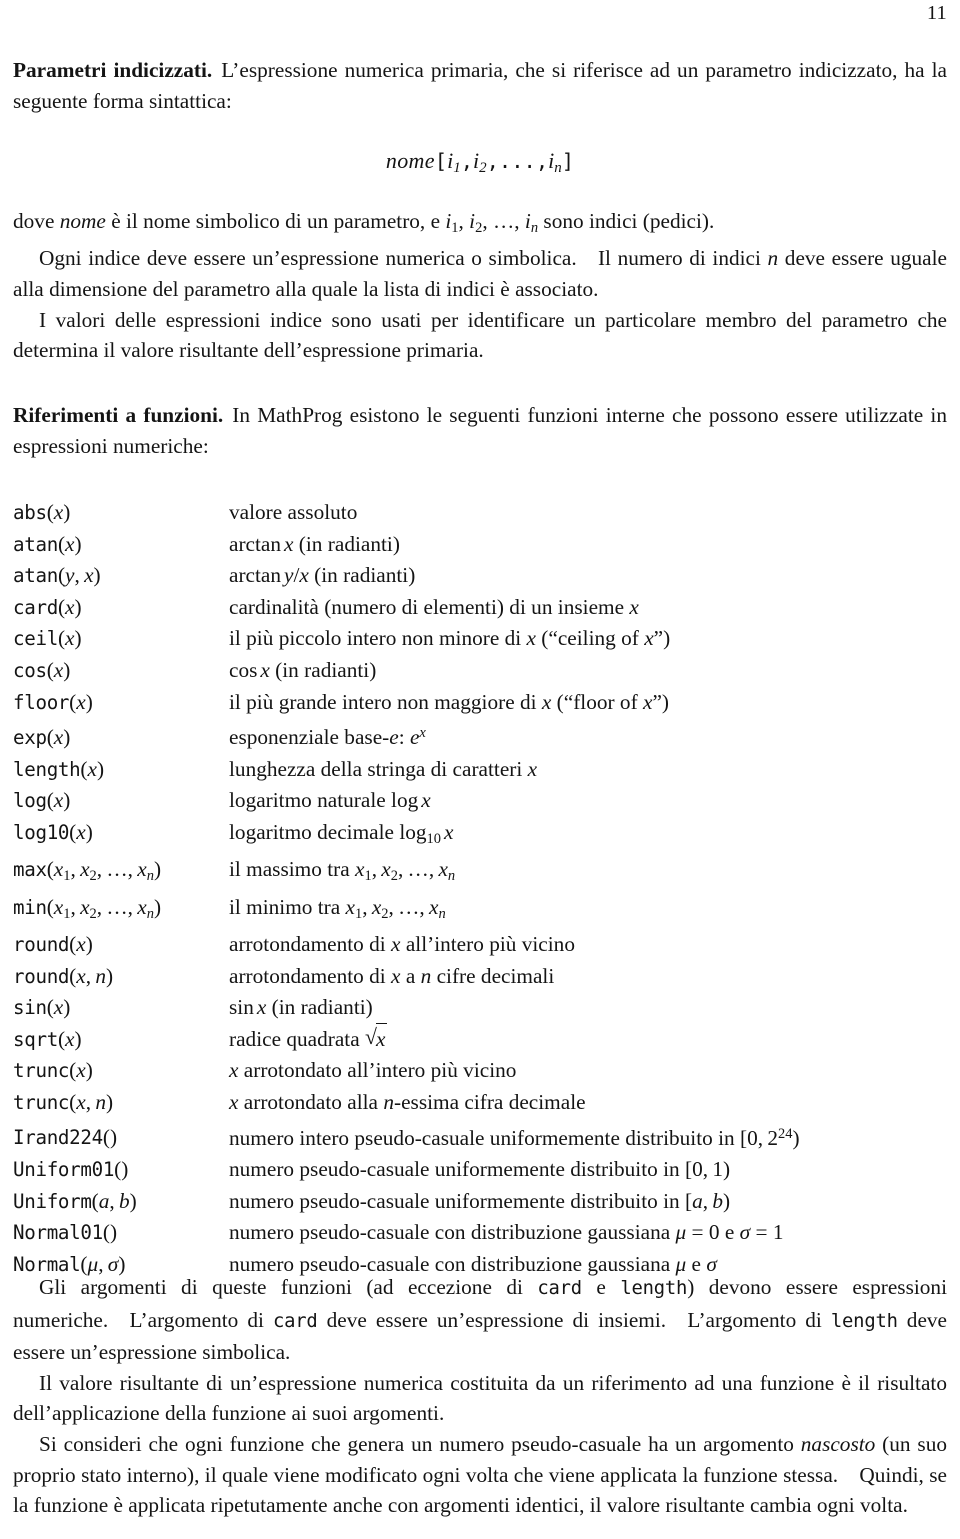 This screenshot has height=1539, width=960. Describe the element at coordinates (773, 258) in the screenshot. I see `ogni-n-italic: n` at that location.